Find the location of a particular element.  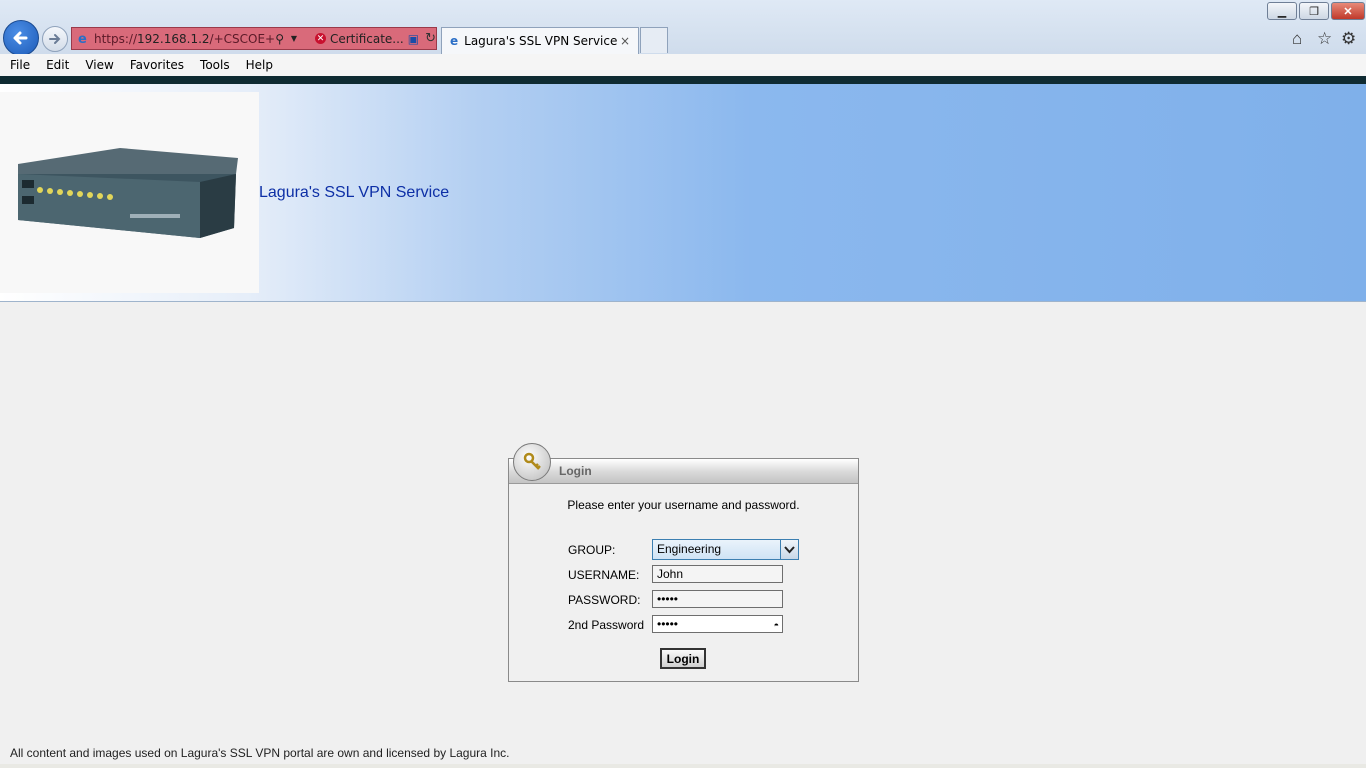

menu-view: View is located at coordinates (99, 65).